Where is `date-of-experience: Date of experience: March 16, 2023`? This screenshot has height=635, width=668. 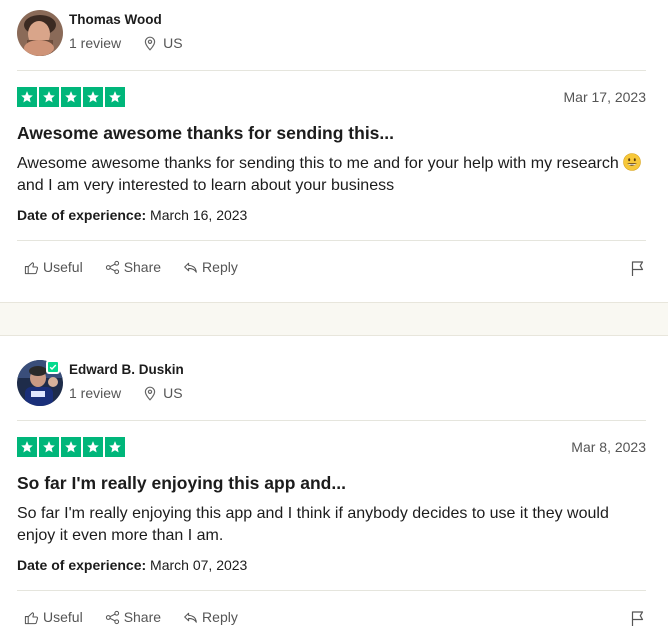 date-of-experience: Date of experience: March 16, 2023 is located at coordinates (132, 215).